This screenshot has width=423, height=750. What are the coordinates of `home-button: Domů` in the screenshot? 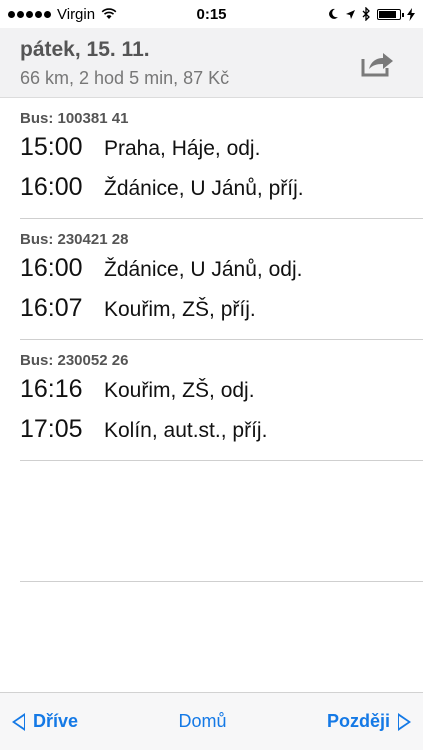 It's located at (203, 721).